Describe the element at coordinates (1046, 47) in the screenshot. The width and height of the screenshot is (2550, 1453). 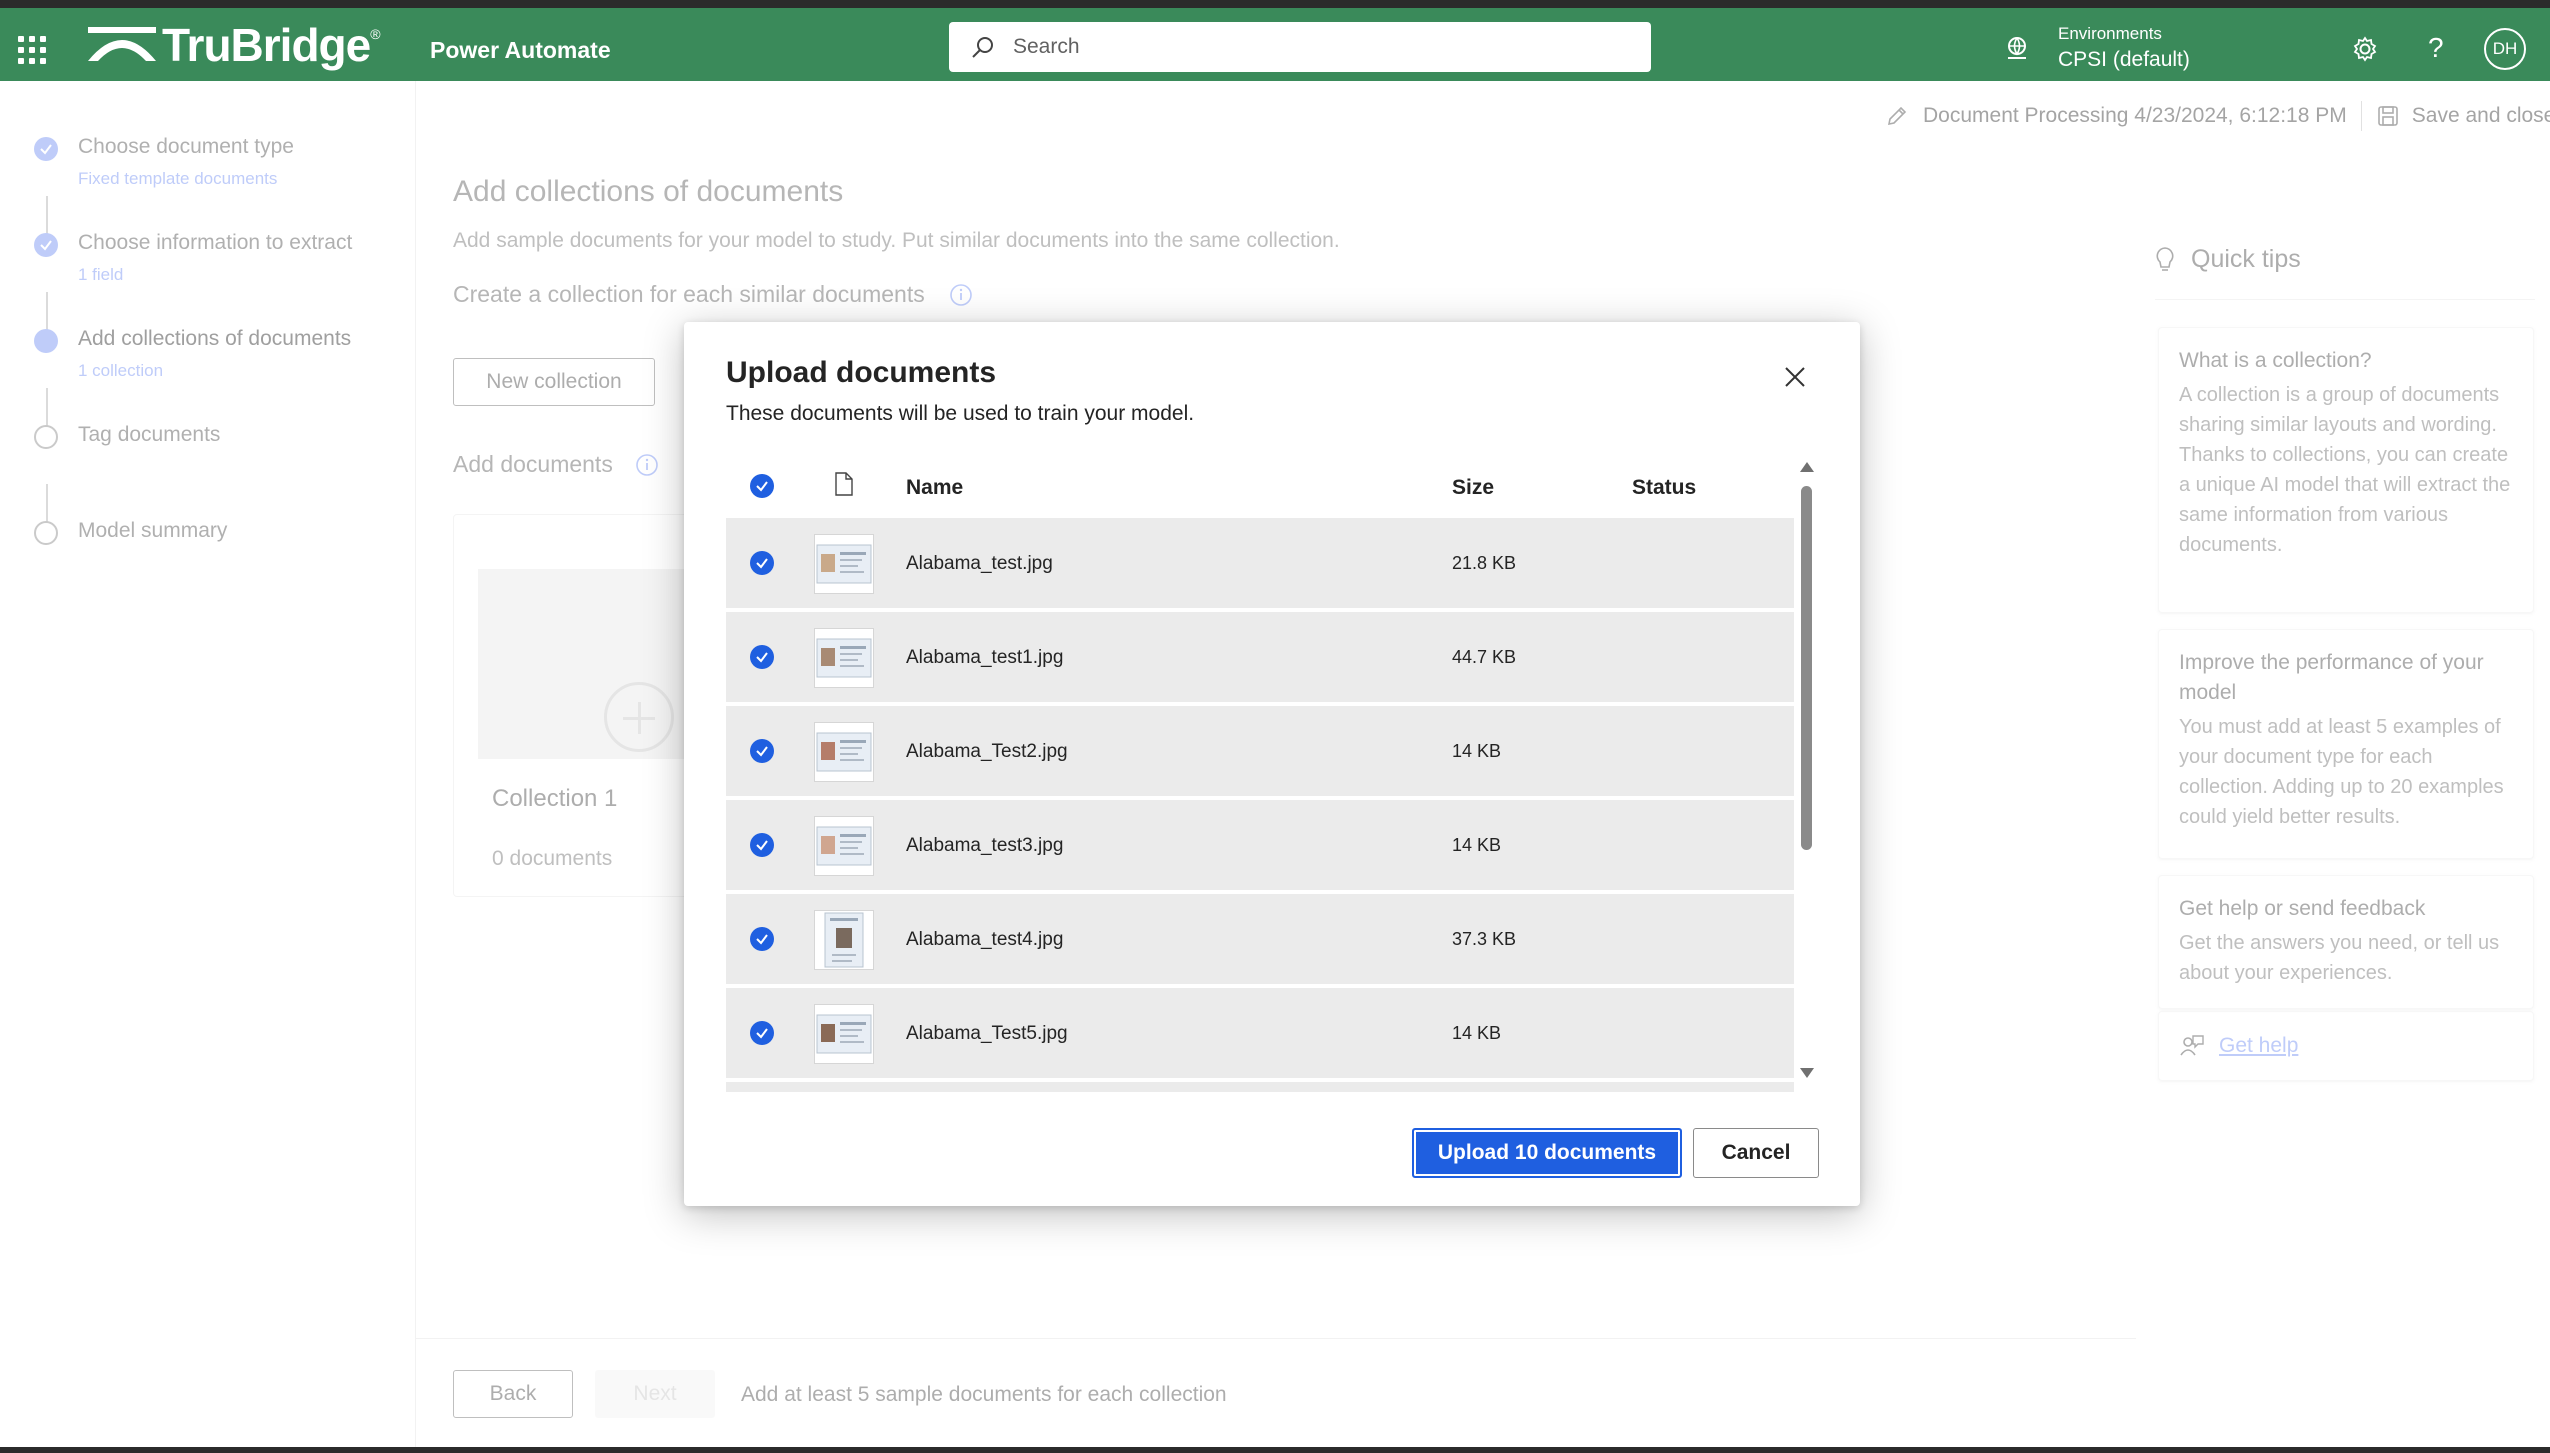
I see `search-input: Search` at that location.